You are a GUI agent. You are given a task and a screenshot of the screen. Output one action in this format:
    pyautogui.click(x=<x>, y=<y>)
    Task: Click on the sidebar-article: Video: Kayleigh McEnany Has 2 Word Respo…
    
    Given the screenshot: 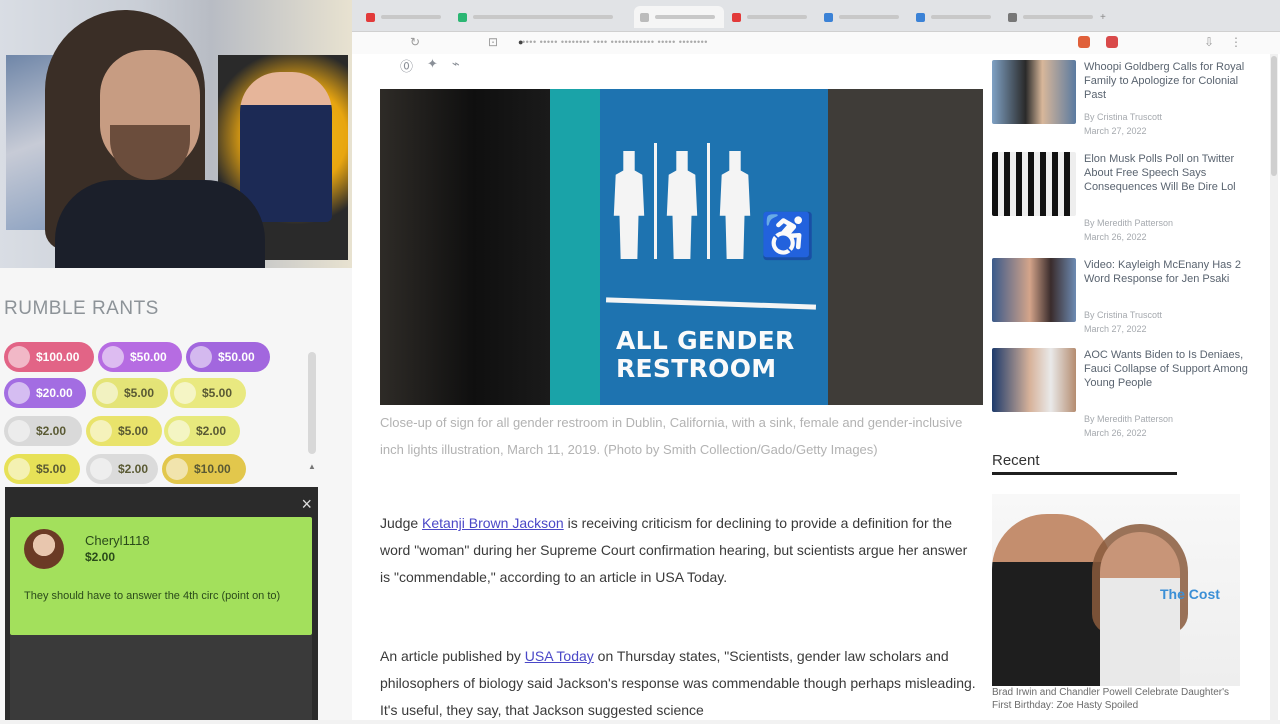 What is the action you would take?
    pyautogui.click(x=1127, y=298)
    